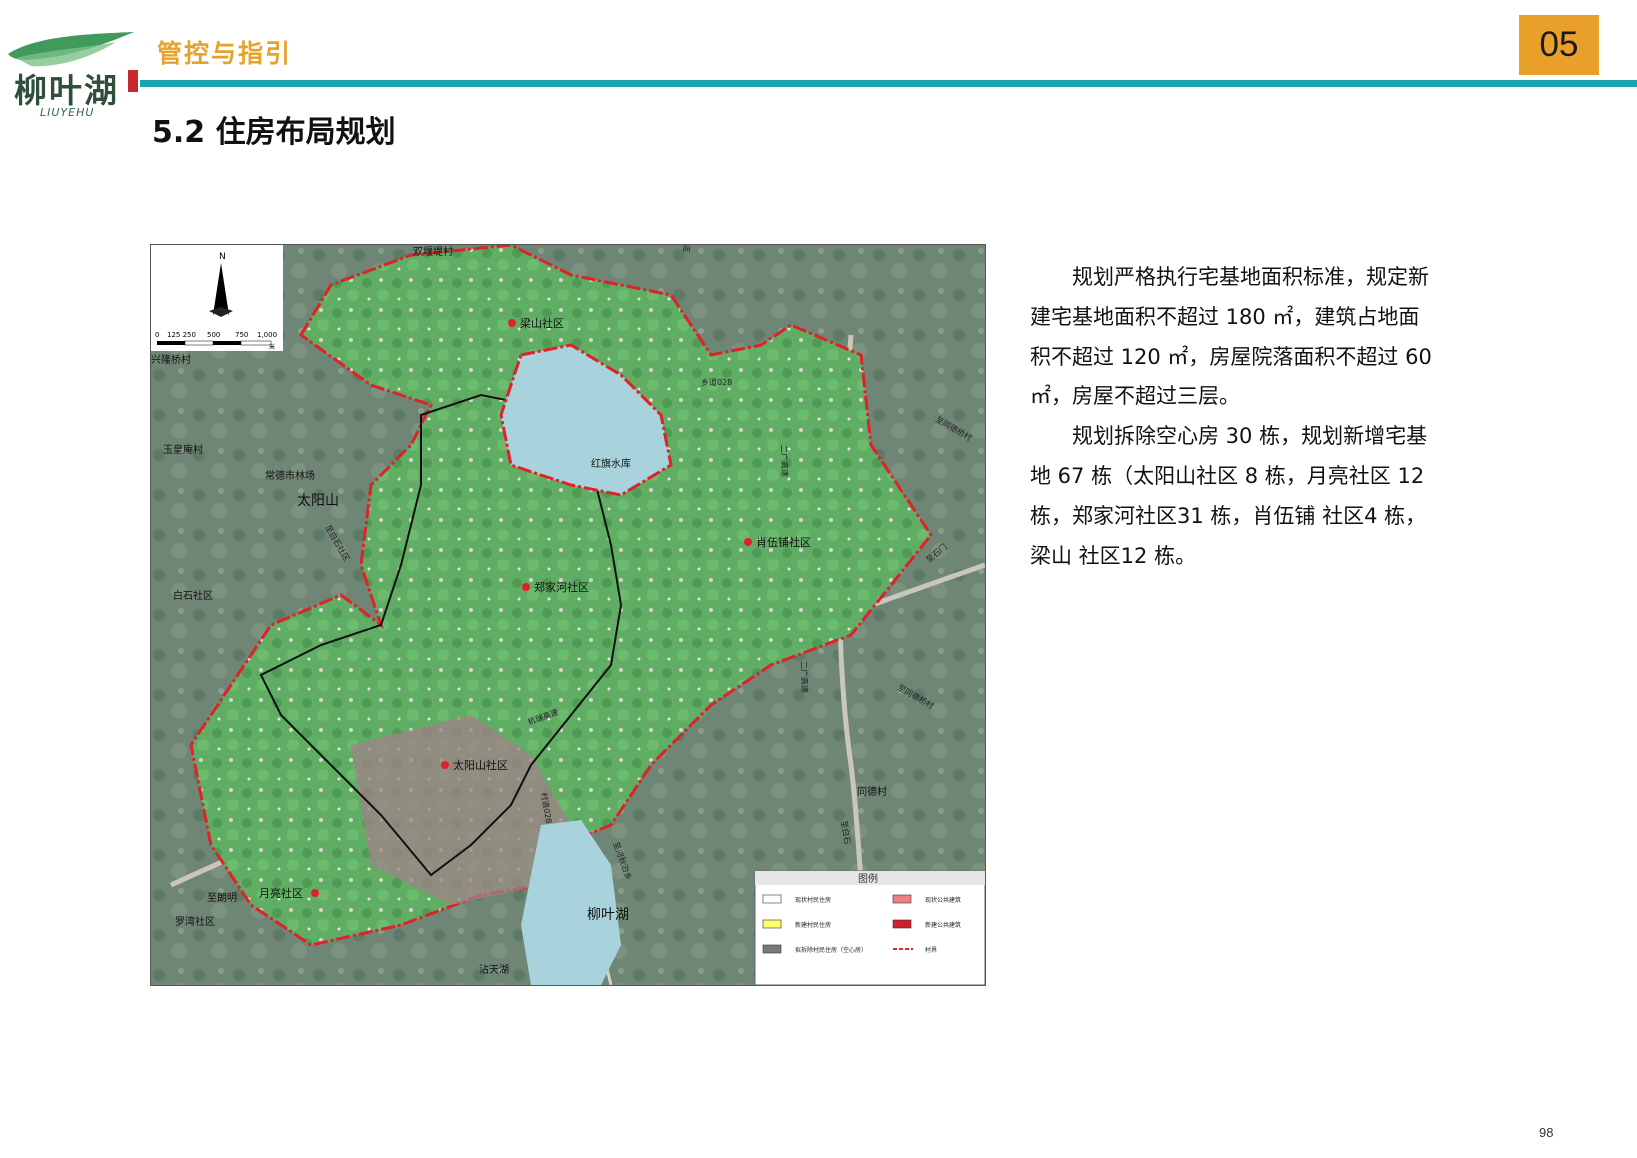 This screenshot has height=1158, width=1637. What do you see at coordinates (217, 298) in the screenshot?
I see `north-arrow-scale-box: N 0 125 250 500 750 1,000 米` at bounding box center [217, 298].